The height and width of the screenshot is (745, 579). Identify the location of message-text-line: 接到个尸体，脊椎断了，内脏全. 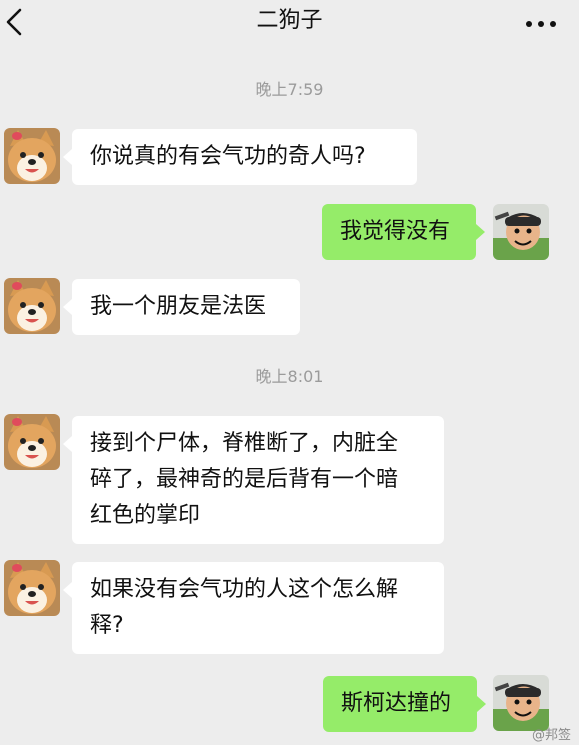
(244, 443).